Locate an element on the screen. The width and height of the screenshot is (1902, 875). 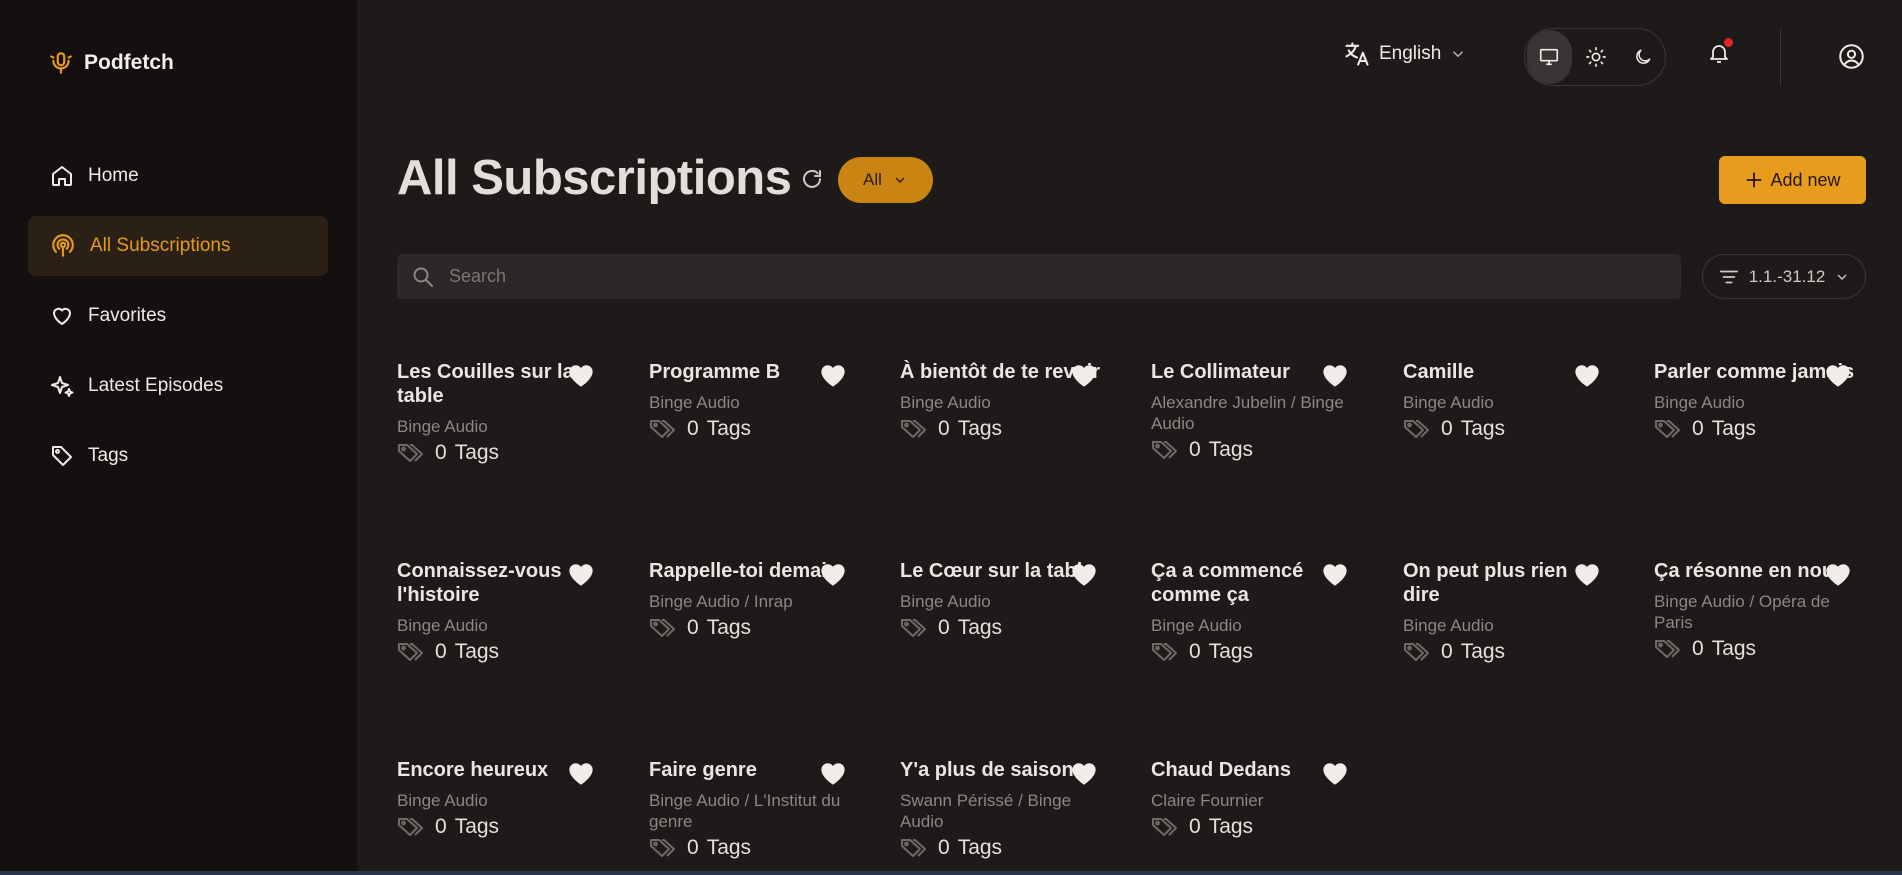
sort-dropdown: 1.1.-31.12 is located at coordinates (1784, 276).